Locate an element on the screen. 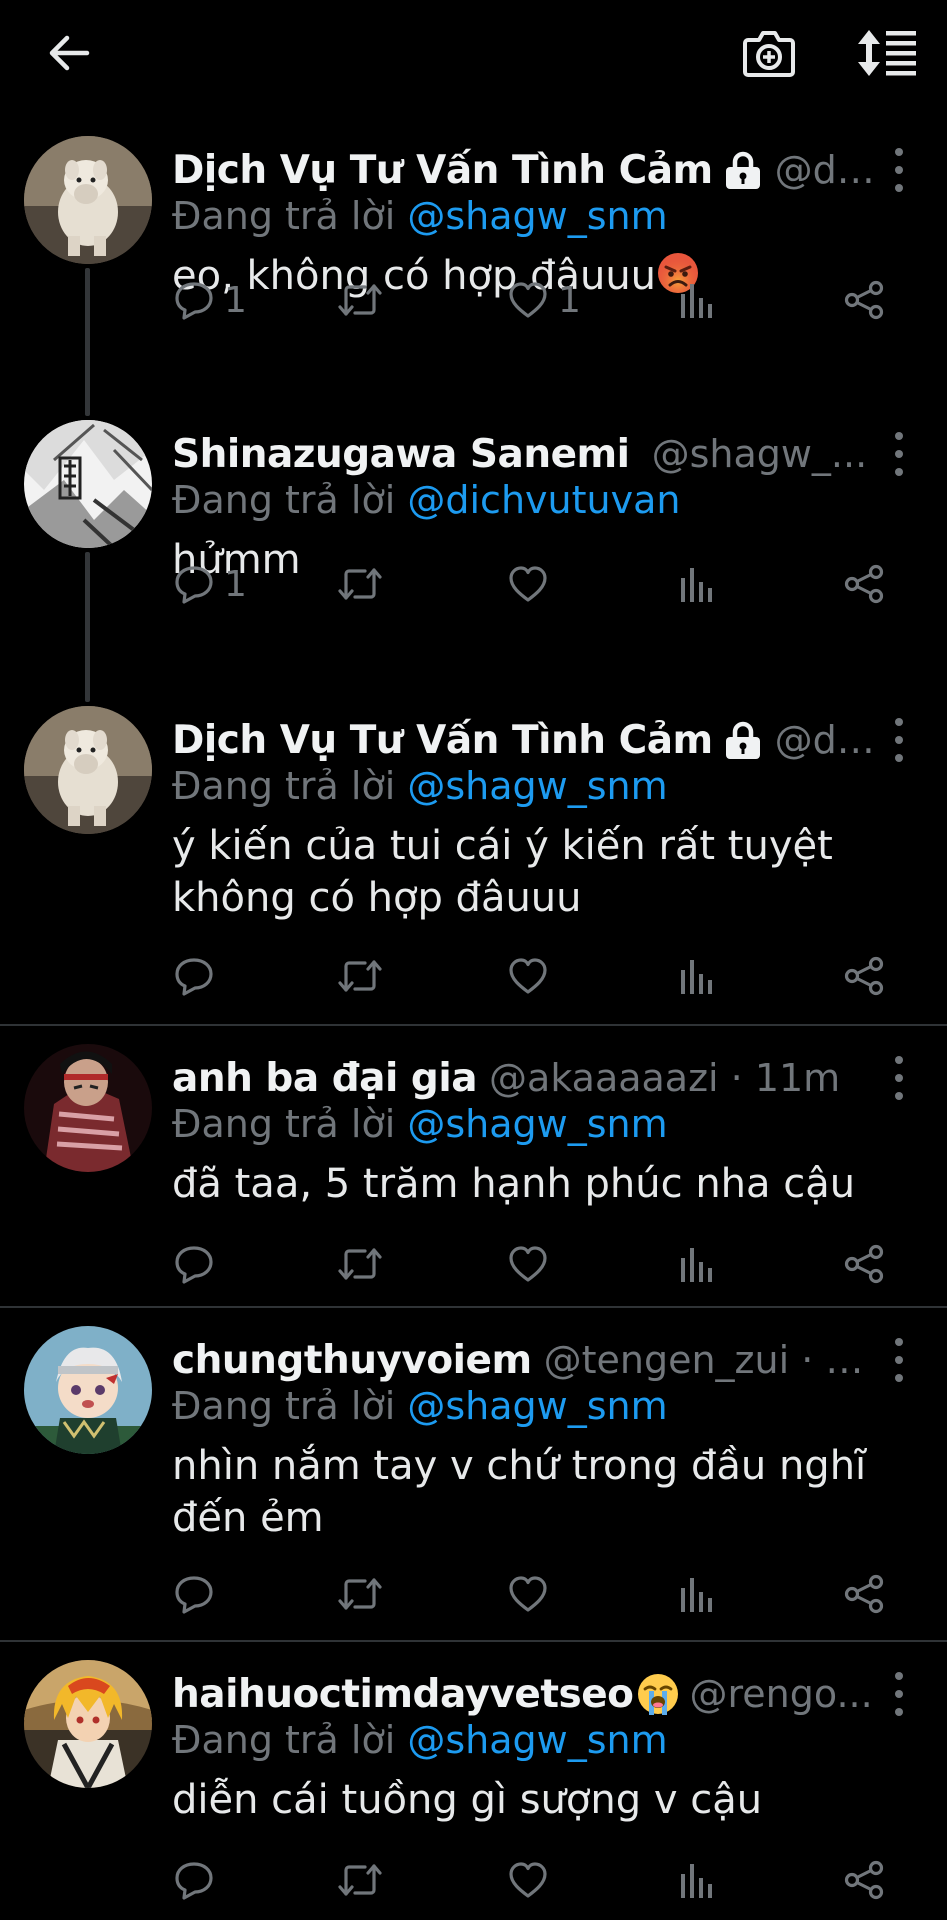 The height and width of the screenshot is (1920, 947). like-button: 1 is located at coordinates (544, 300).